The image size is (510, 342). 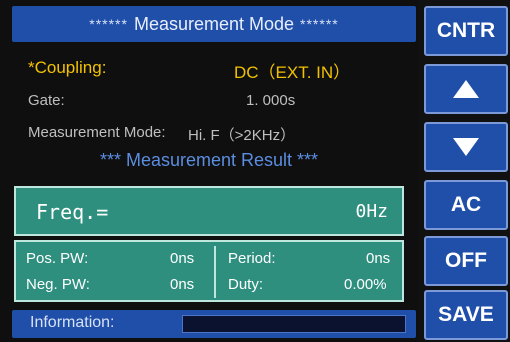 I want to click on coupling-label: *Coupling:, so click(x=67, y=67).